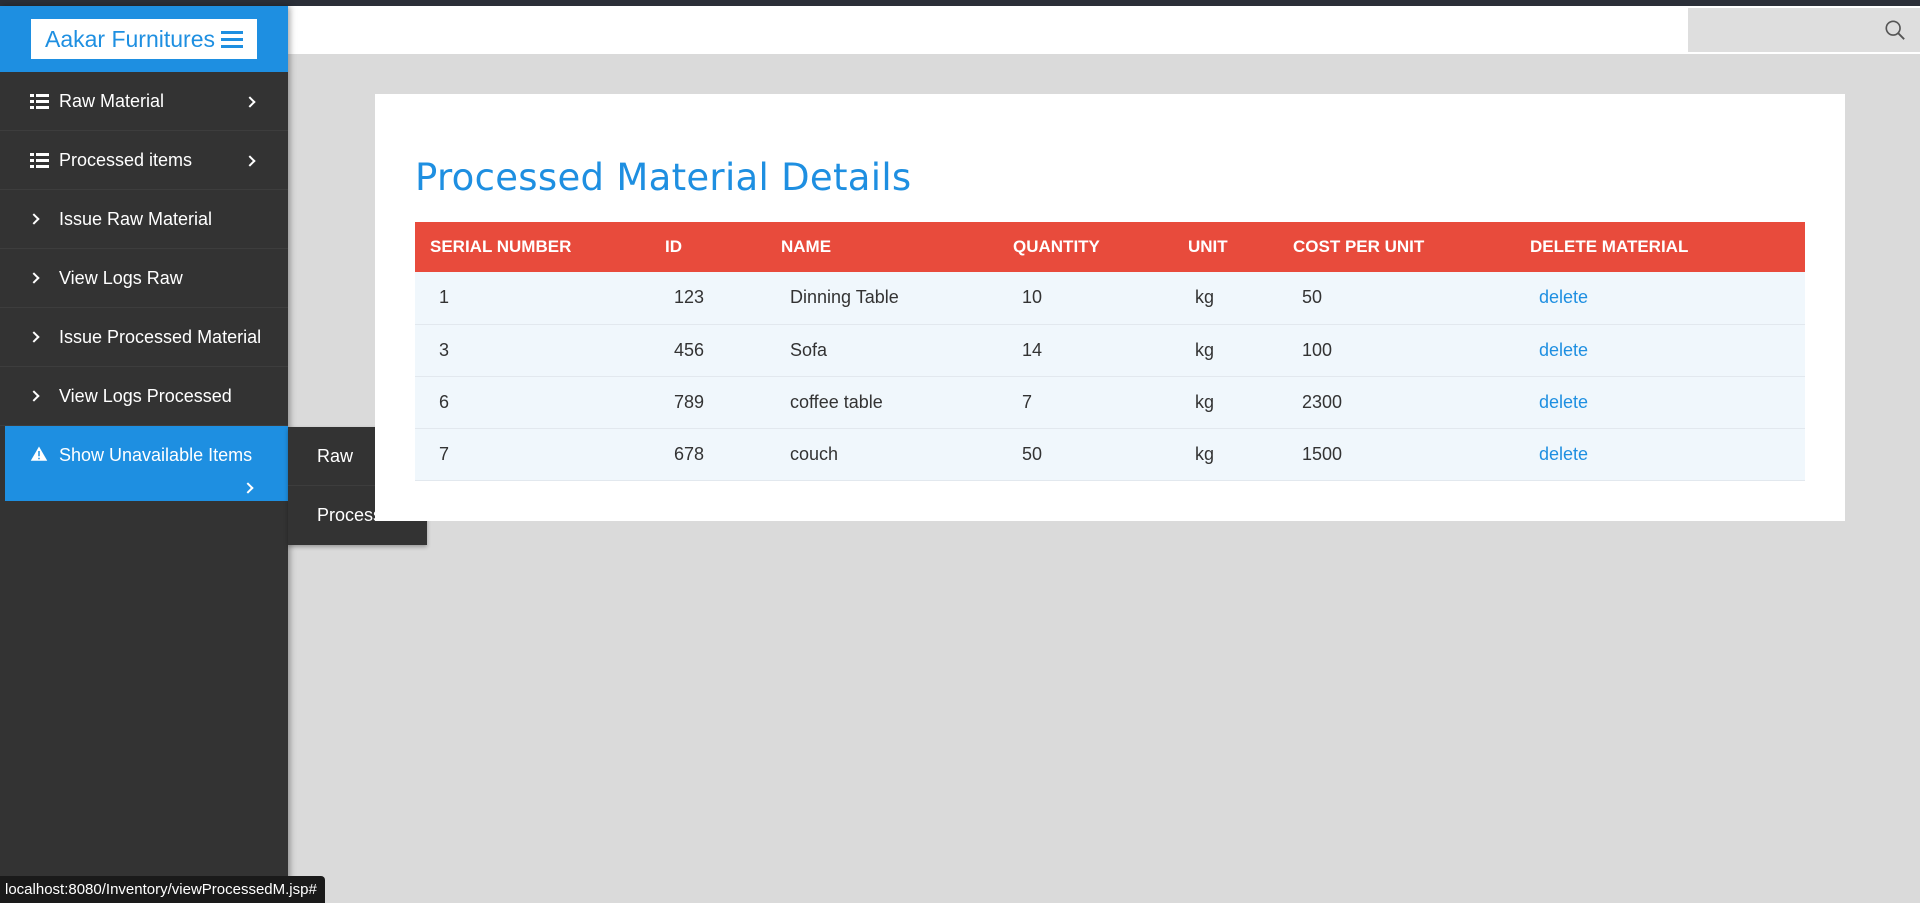  I want to click on sidebar-item-issue-processed-material: Issue Processed Material, so click(144, 337).